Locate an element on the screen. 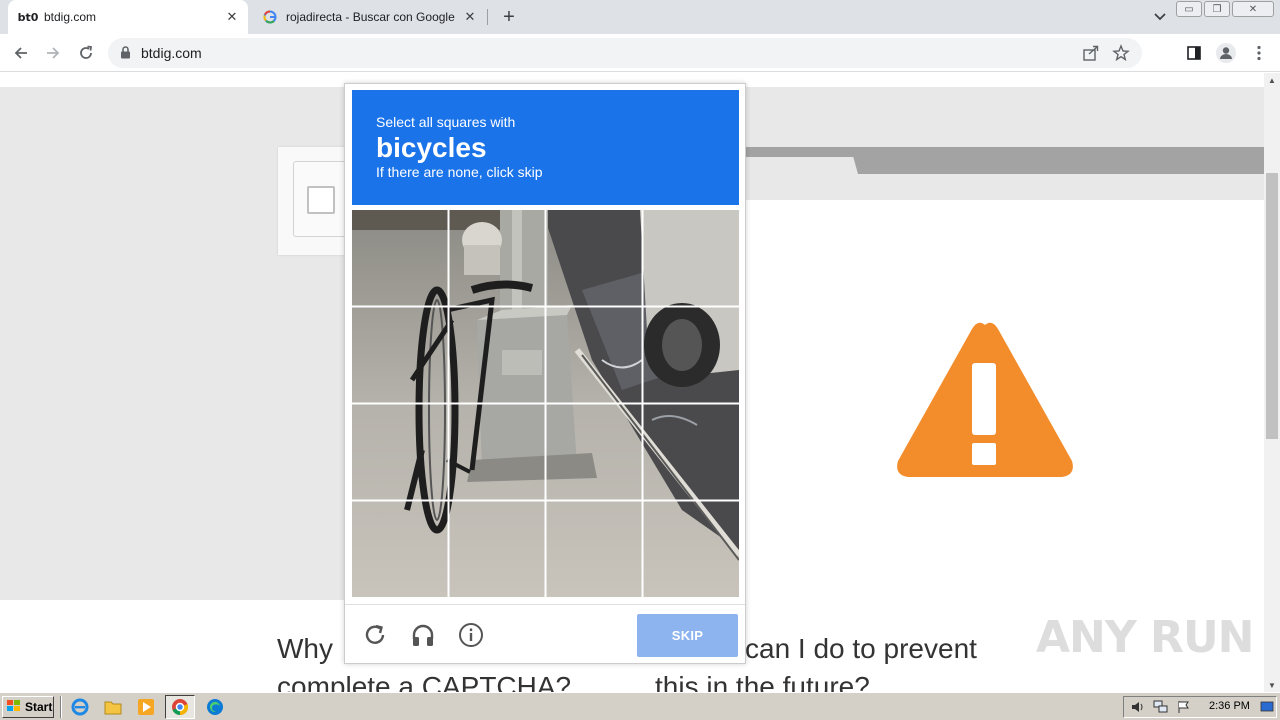 The width and height of the screenshot is (1280, 720). media-player-icon is located at coordinates (146, 707).